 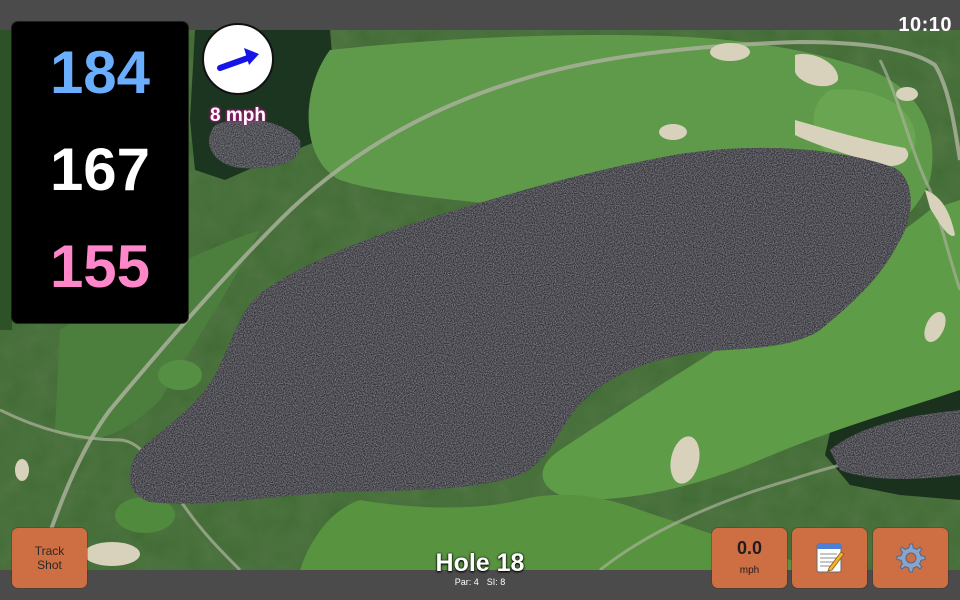 I want to click on wind-speed-label: 8 mph, so click(x=238, y=115).